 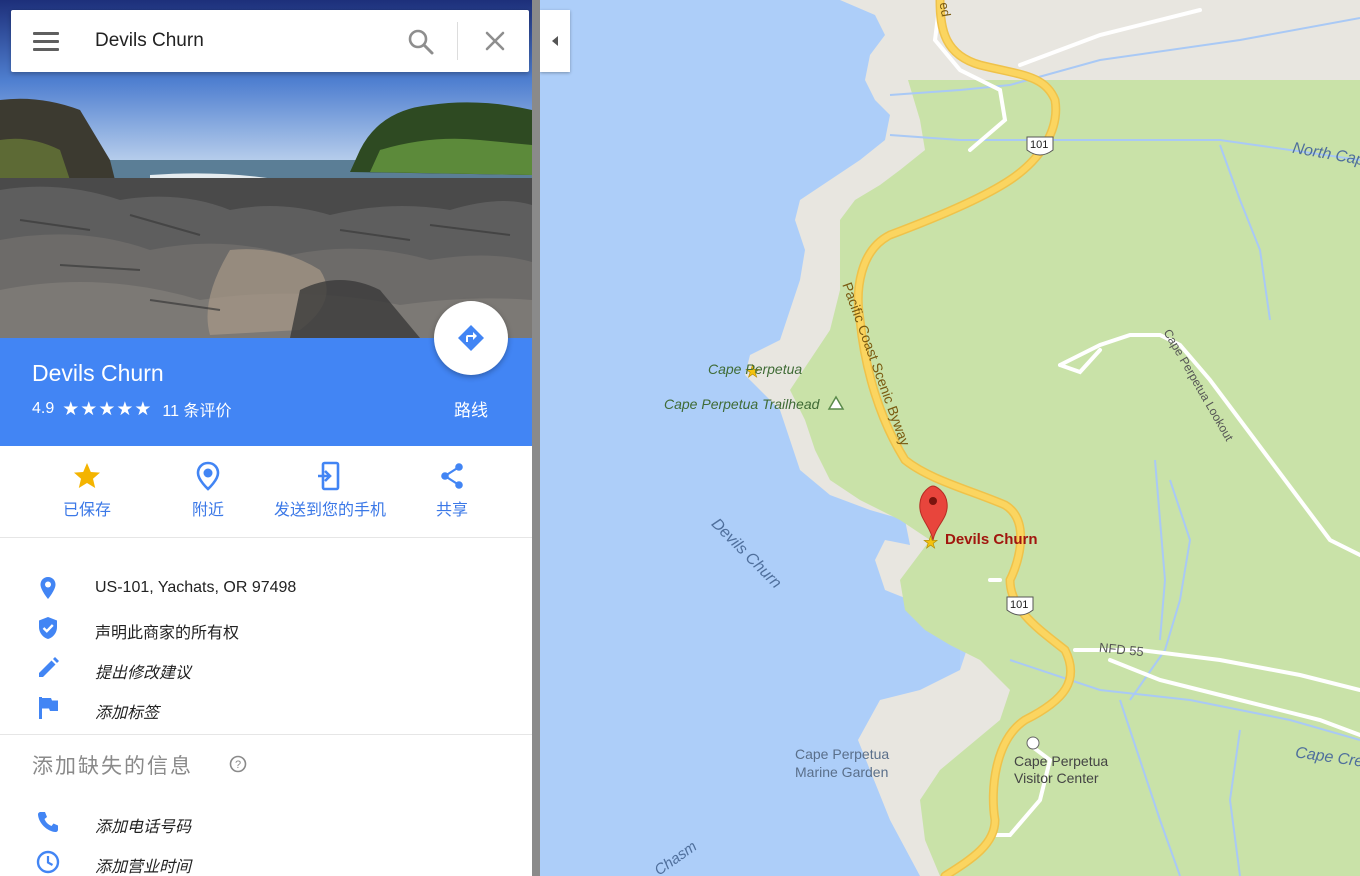 I want to click on suggest-edit-text: 提出修改建议, so click(x=143, y=673).